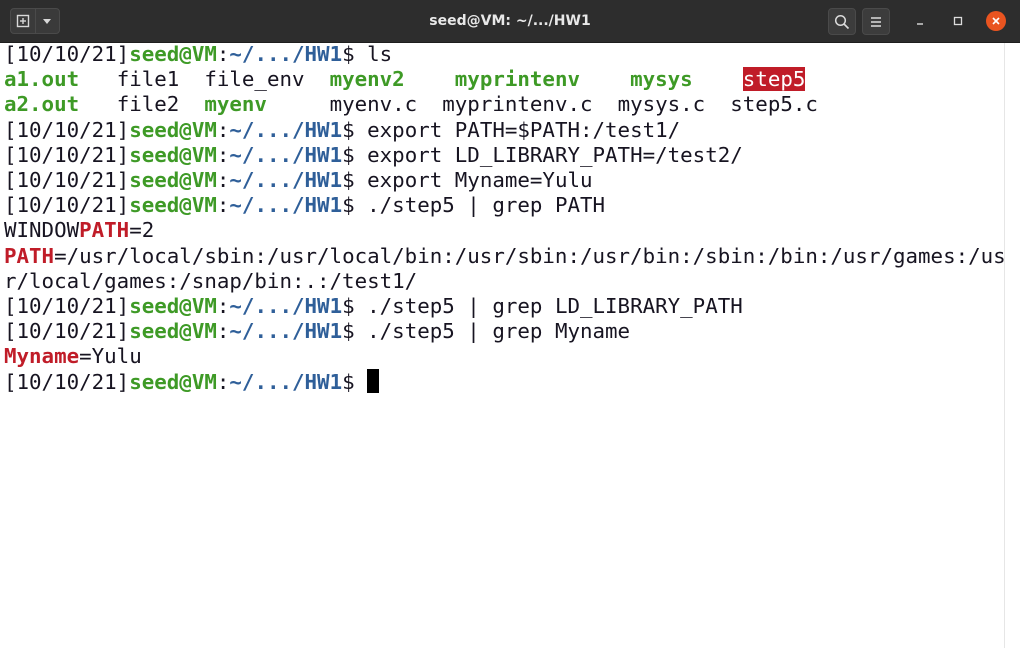 This screenshot has height=648, width=1020. I want to click on grep-match: Myname, so click(42, 356).